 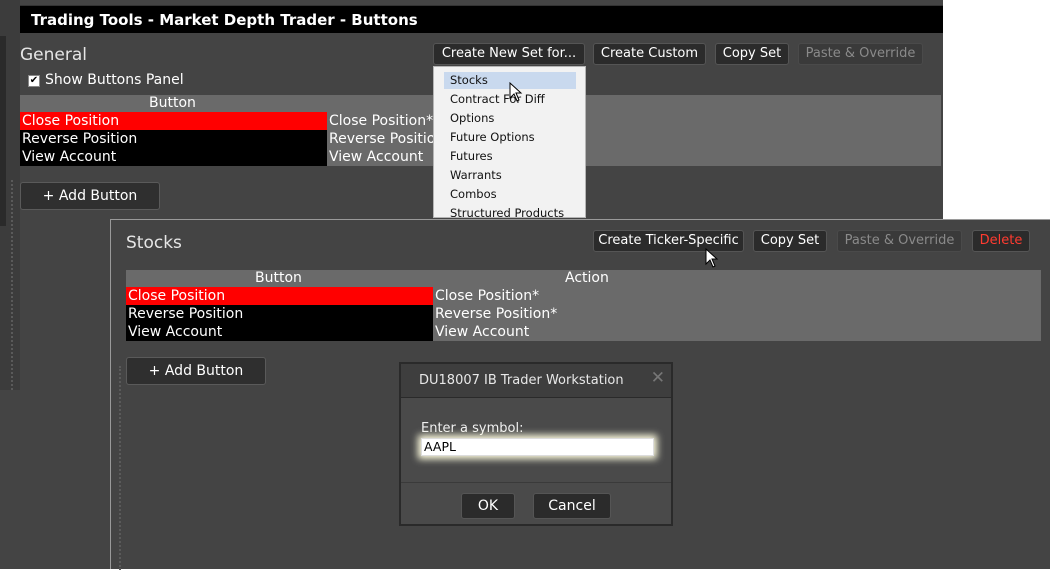 What do you see at coordinates (583, 314) in the screenshot?
I see `table-row-action: Reverse Position*` at bounding box center [583, 314].